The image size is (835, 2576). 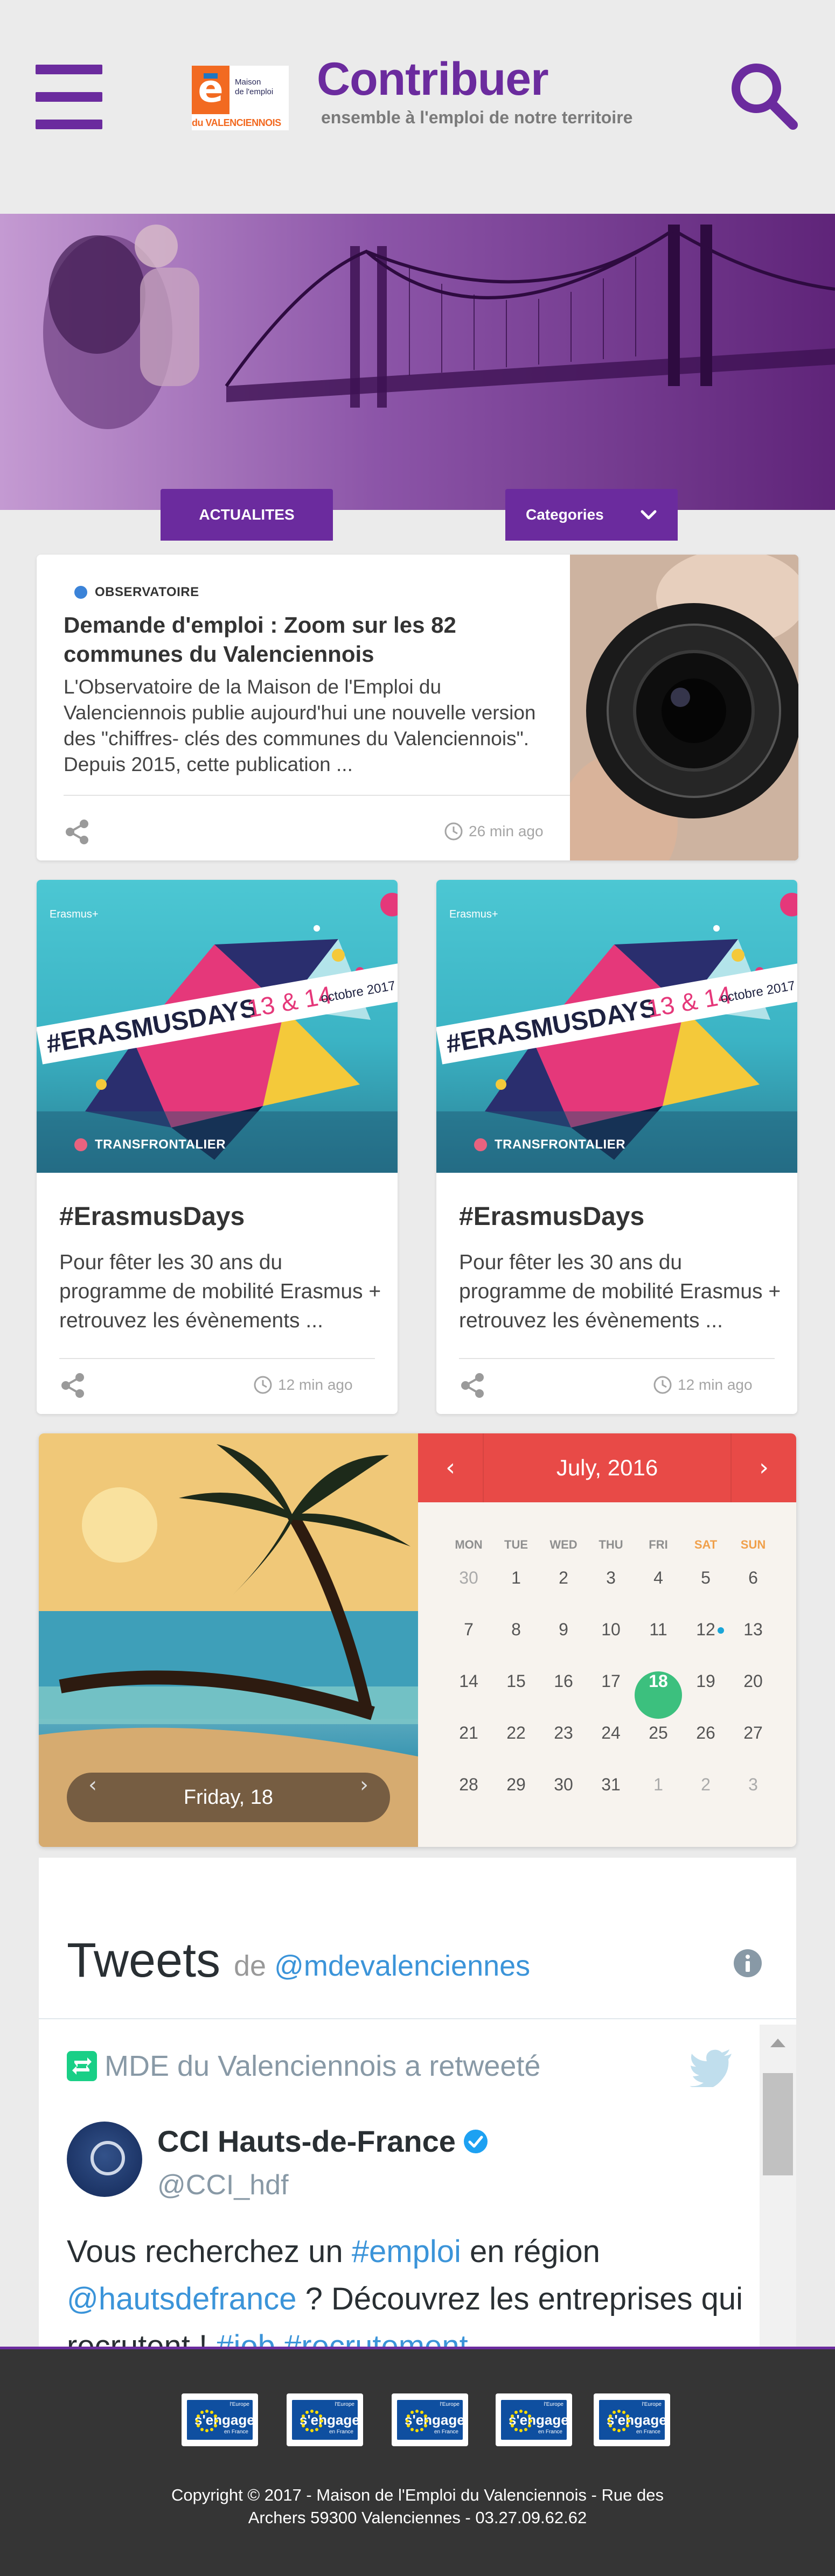 What do you see at coordinates (240, 98) in the screenshot?
I see `site-logo: e Maison de l'emploi du VALENCIENNOIS` at bounding box center [240, 98].